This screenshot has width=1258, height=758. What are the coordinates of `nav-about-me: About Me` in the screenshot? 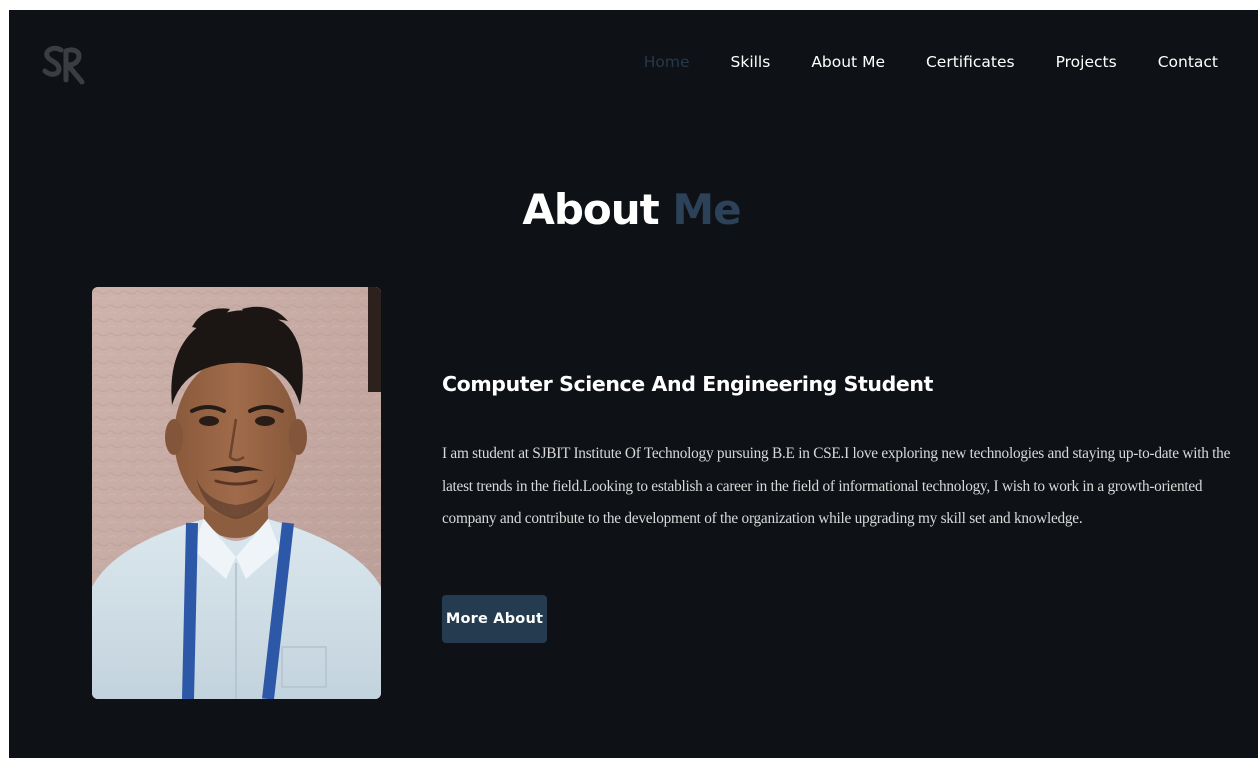 It's located at (848, 62).